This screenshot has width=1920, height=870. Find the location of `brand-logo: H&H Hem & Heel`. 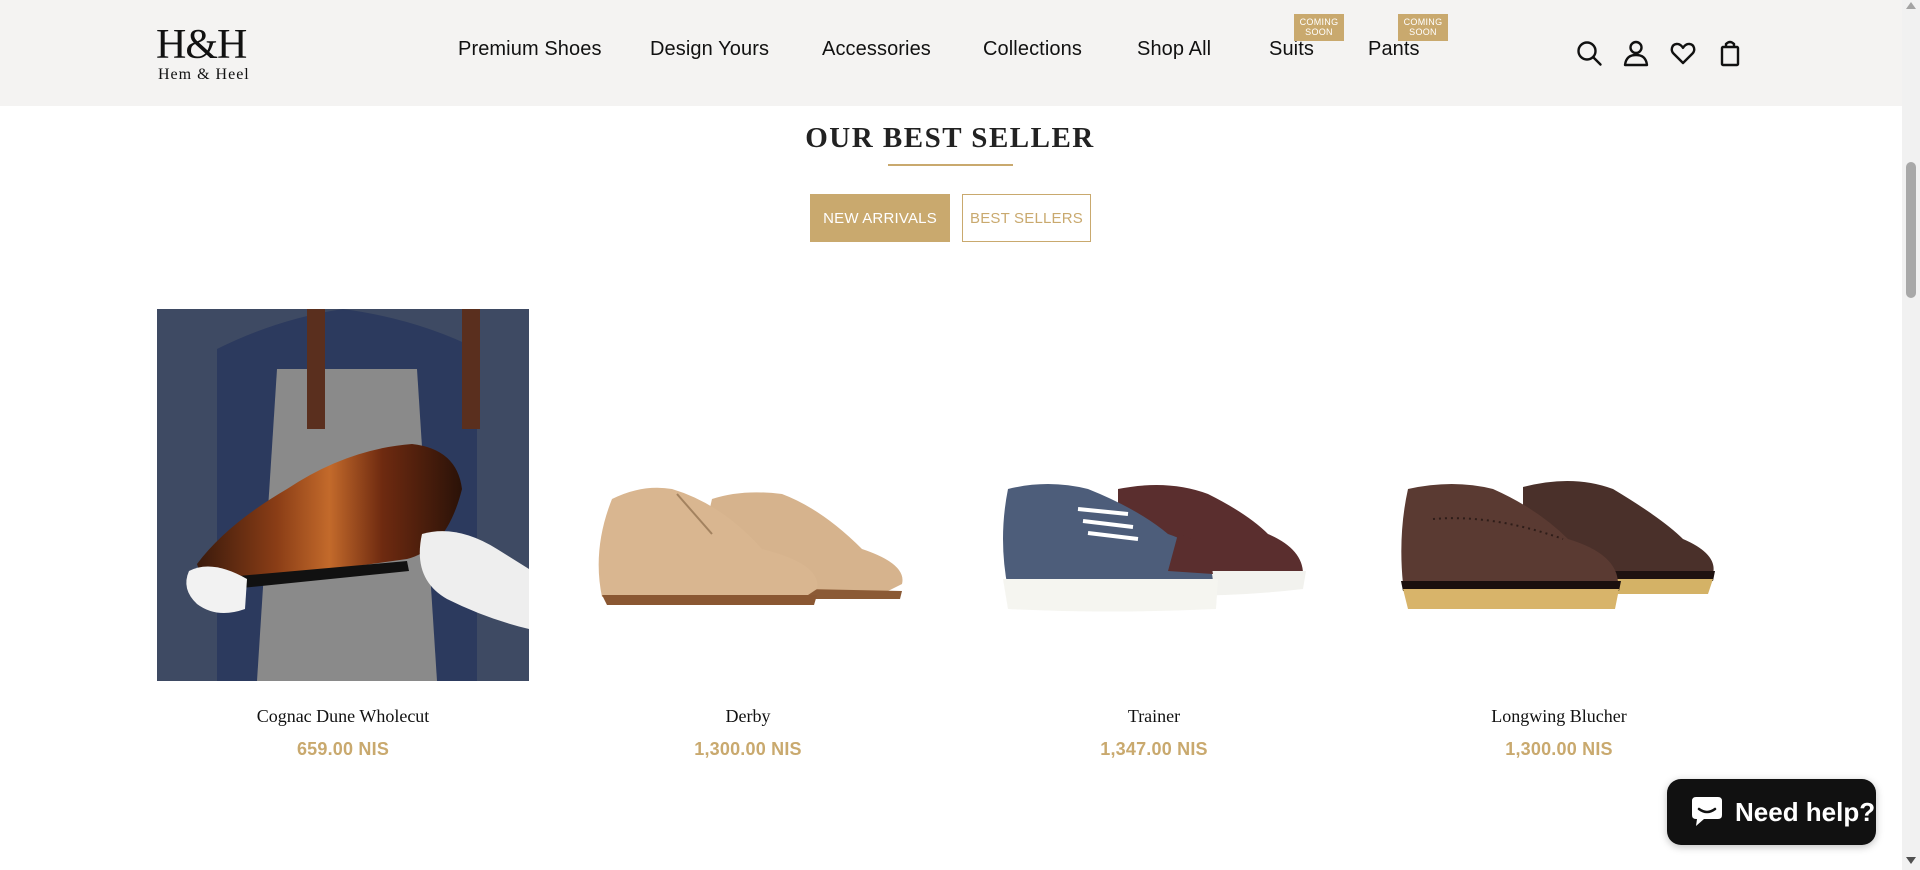

brand-logo: H&H Hem & Heel is located at coordinates (211, 54).